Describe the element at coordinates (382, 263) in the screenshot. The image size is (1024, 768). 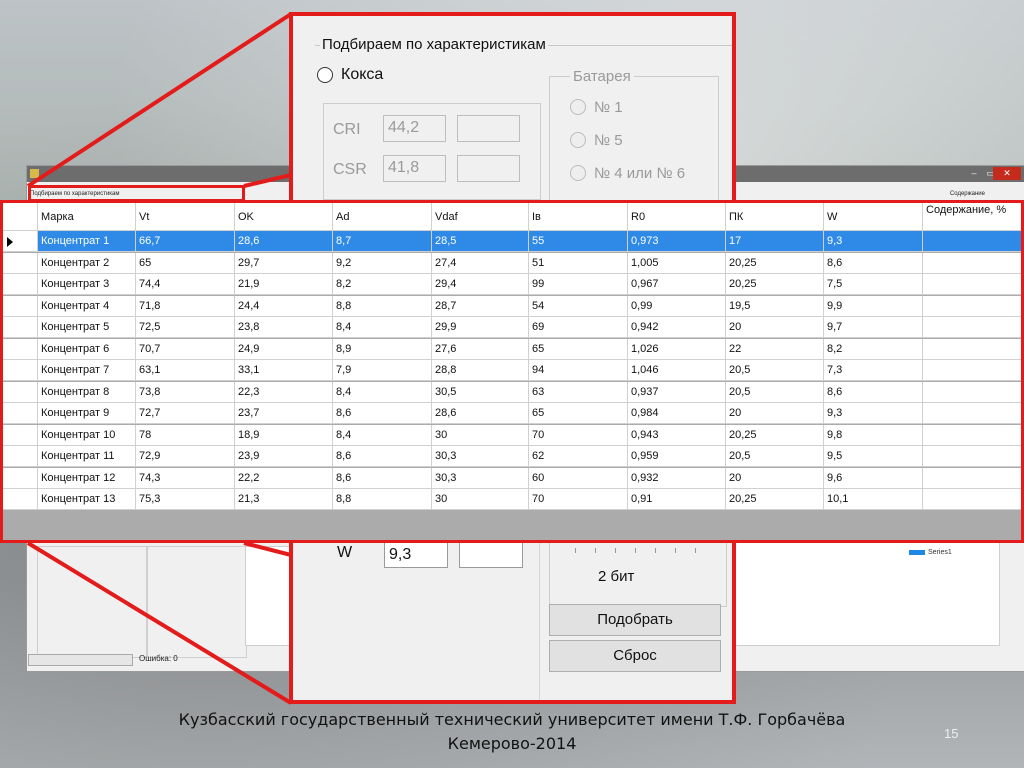
I see `cell-ad: 9,2` at that location.